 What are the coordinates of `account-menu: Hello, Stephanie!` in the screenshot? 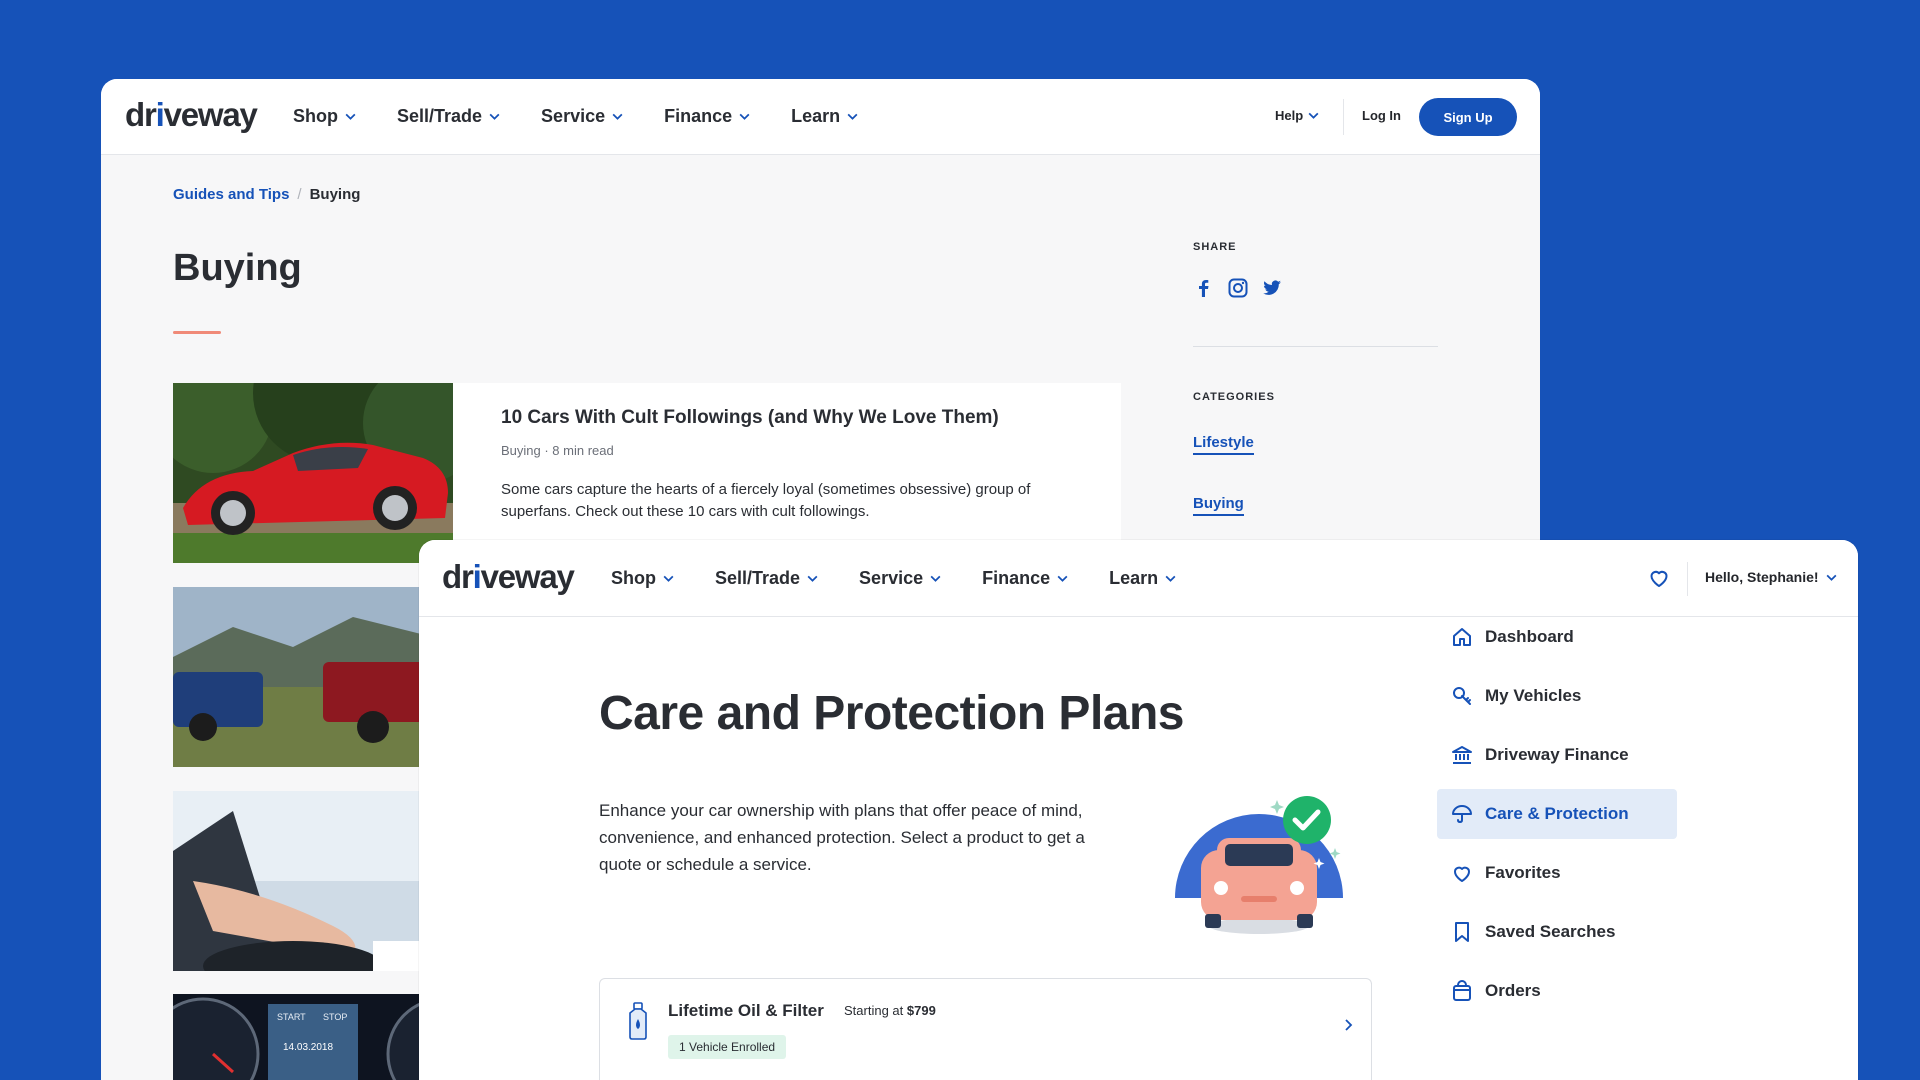 It's located at (1771, 577).